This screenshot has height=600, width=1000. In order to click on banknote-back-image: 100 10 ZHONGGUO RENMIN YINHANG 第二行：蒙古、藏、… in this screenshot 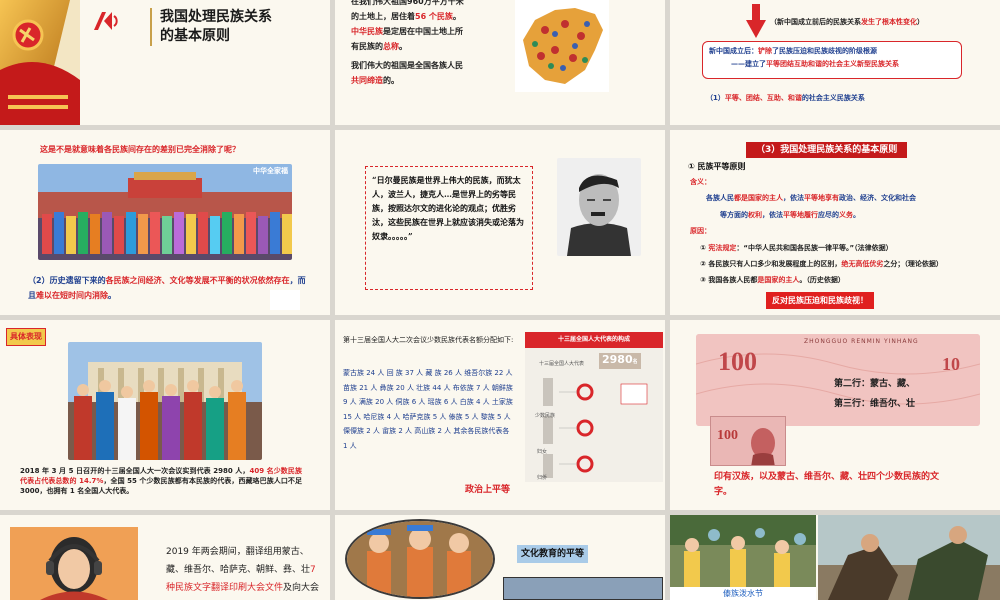, I will do `click(838, 380)`.